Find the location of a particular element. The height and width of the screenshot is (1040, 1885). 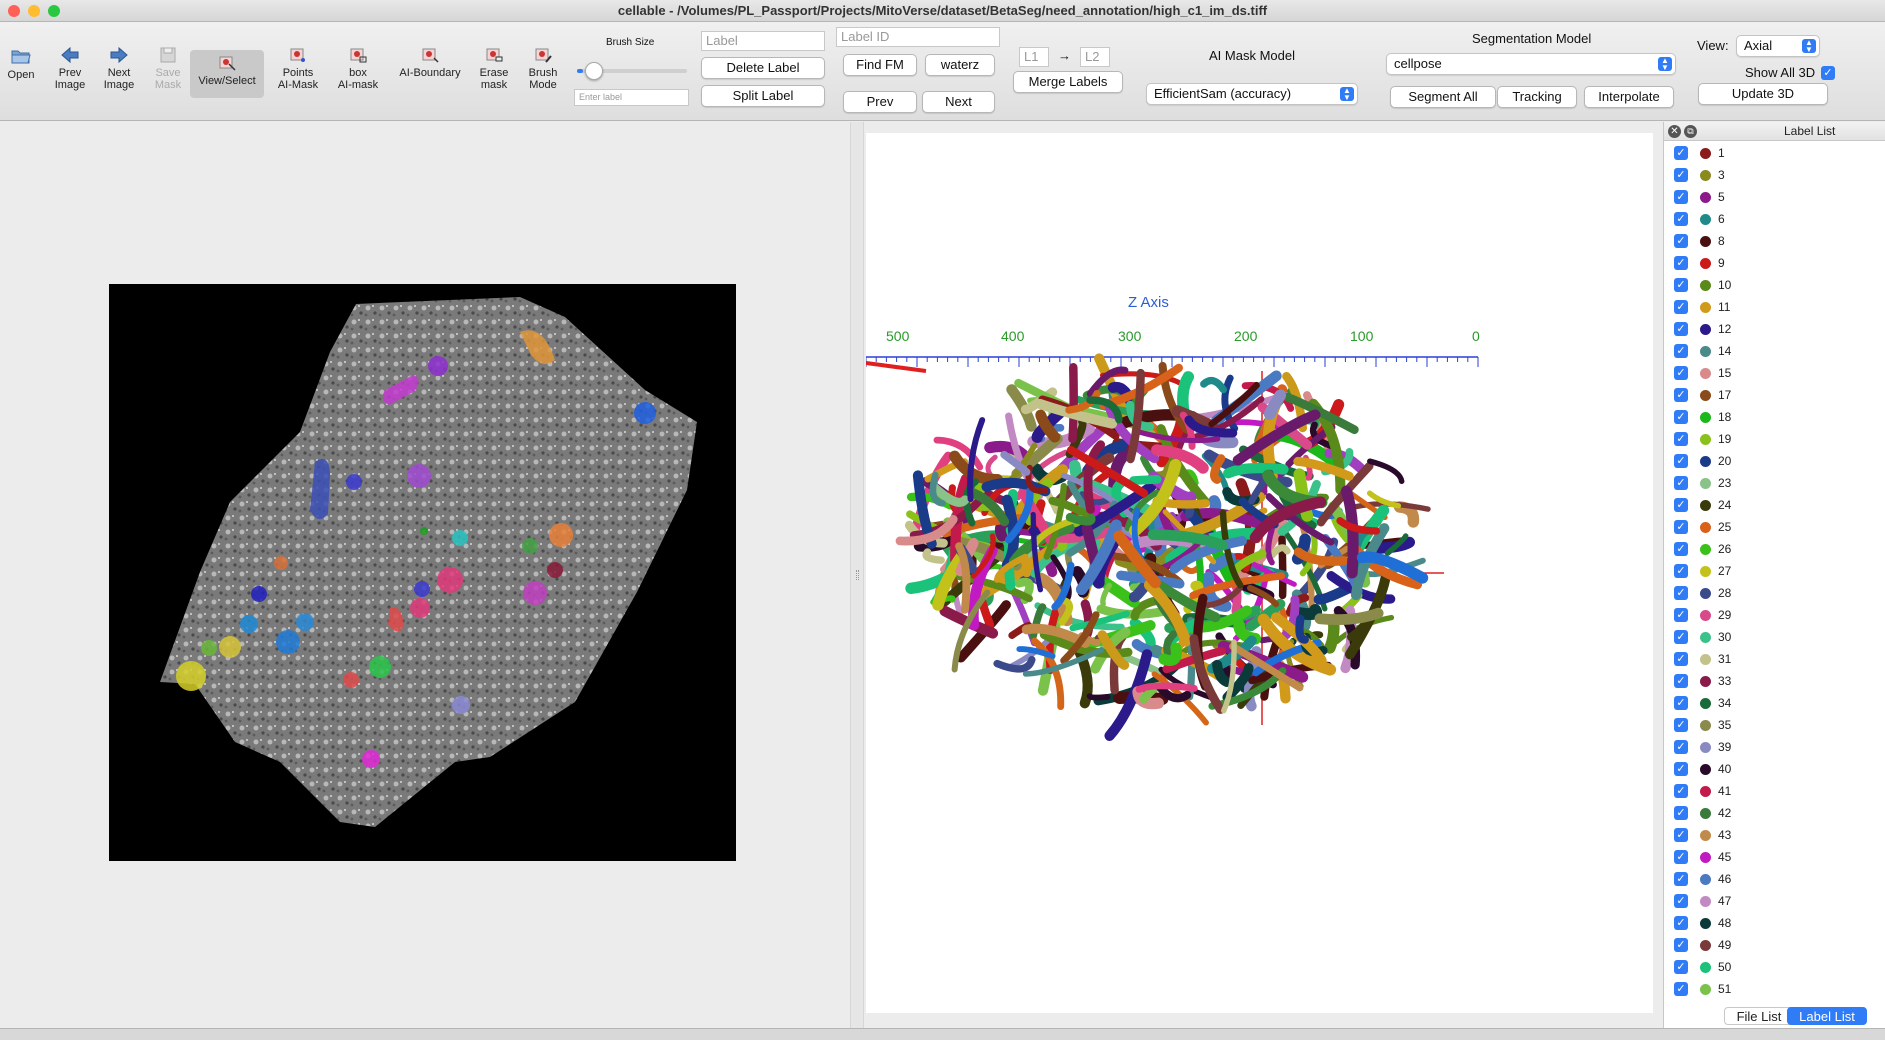

label-list-item: ✓ 18 is located at coordinates (1774, 417).